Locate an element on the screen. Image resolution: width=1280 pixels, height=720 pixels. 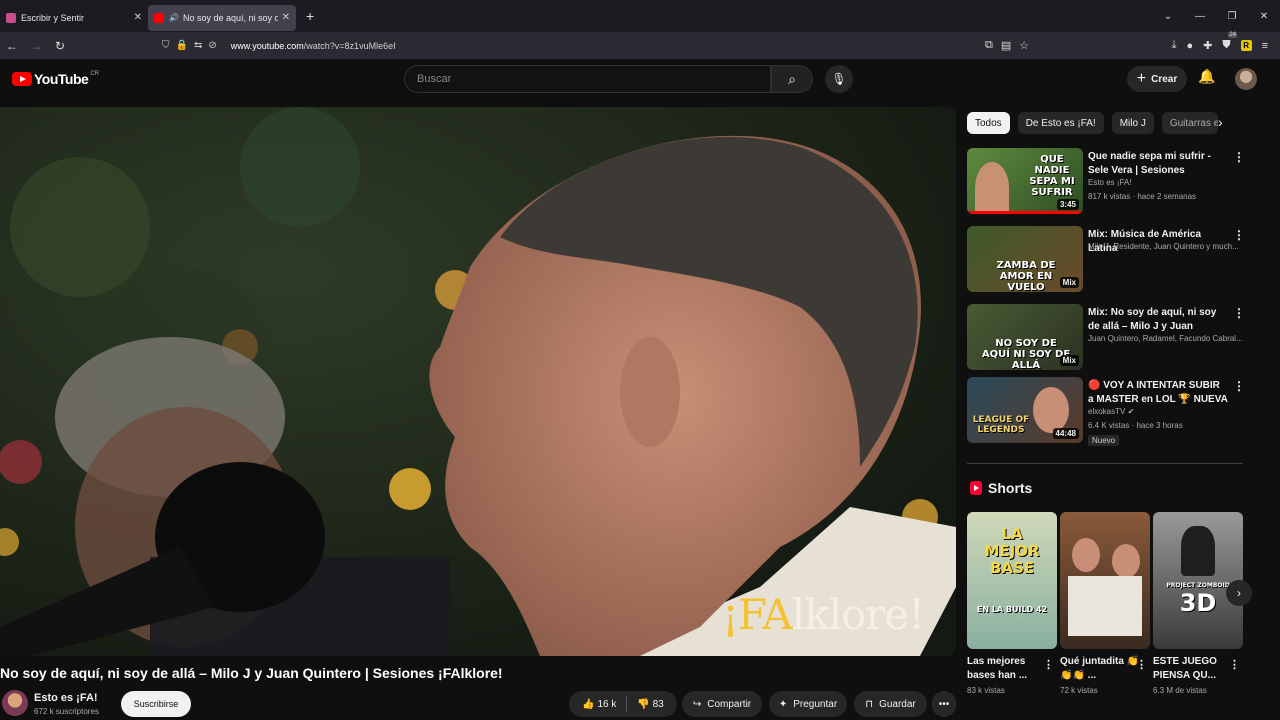
video-stats: 817 k vistas · hace 2 semanas is located at coordinates (1142, 196).